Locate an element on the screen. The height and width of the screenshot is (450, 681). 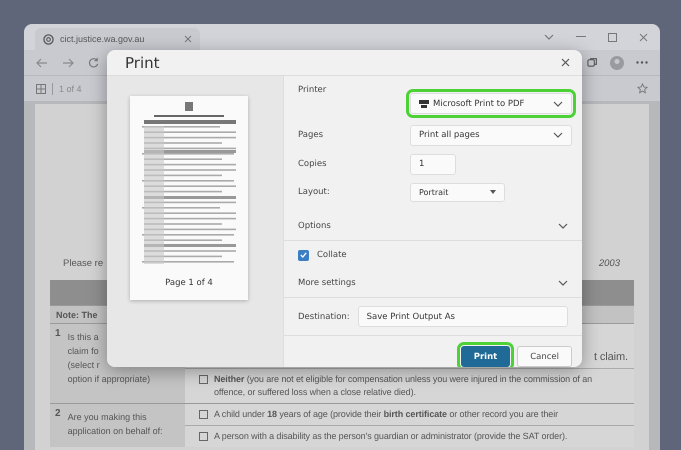
collate-checkbox is located at coordinates (303, 255).